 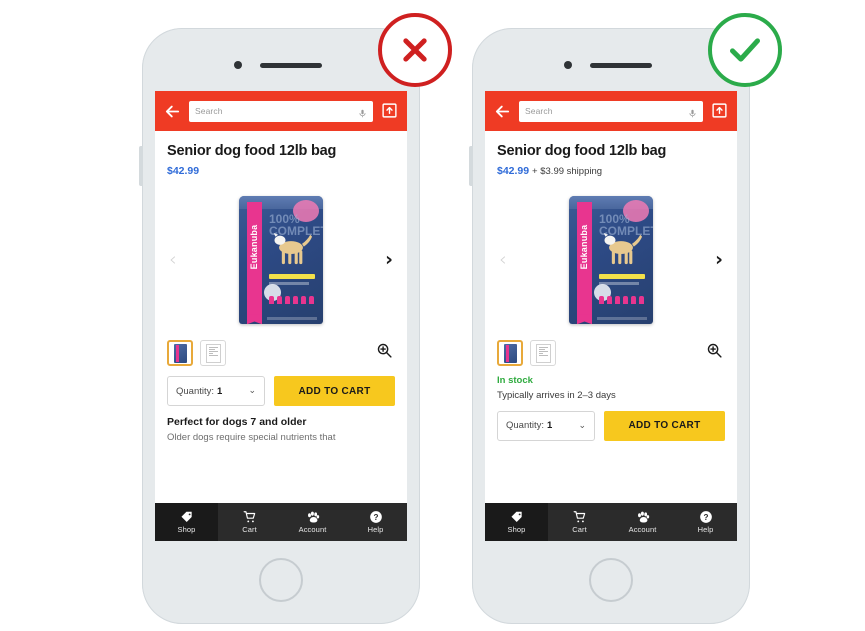 I want to click on availability-block: In stock Typically arrives in 2–3 days, so click(x=611, y=388).